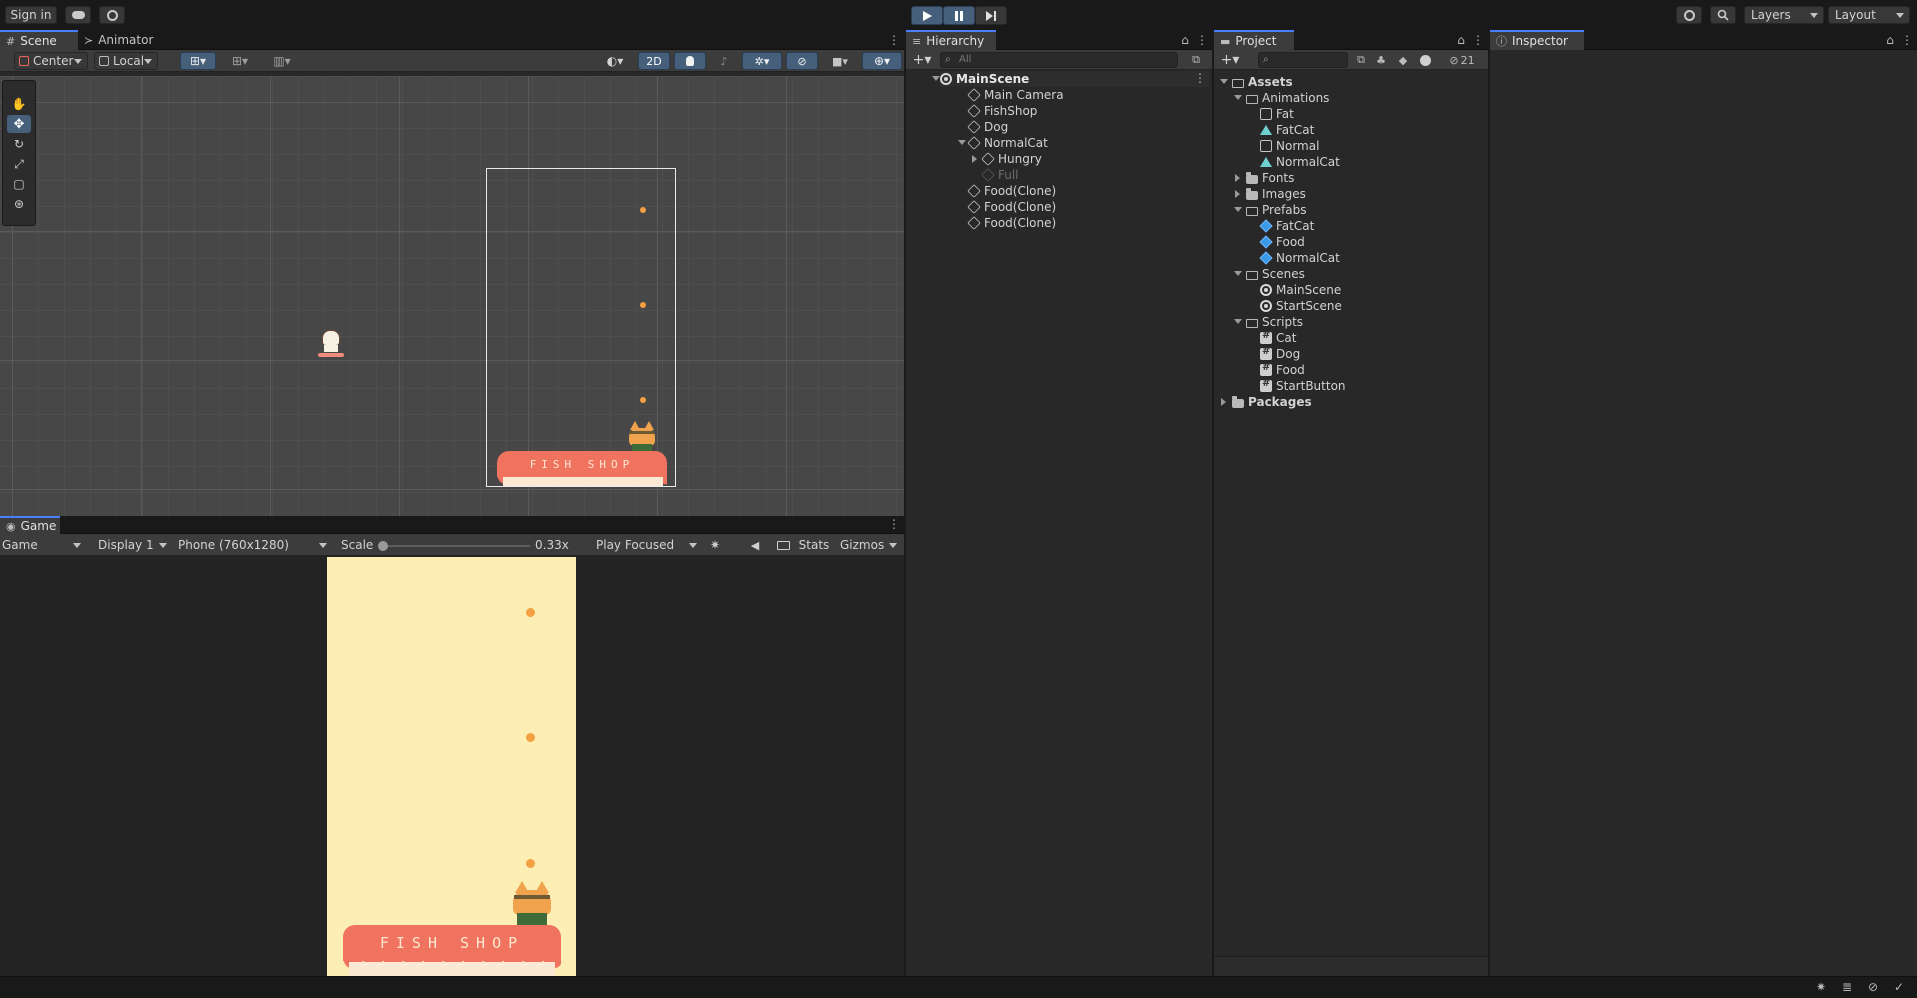 This screenshot has height=998, width=1917. I want to click on debug-button: ✷, so click(715, 545).